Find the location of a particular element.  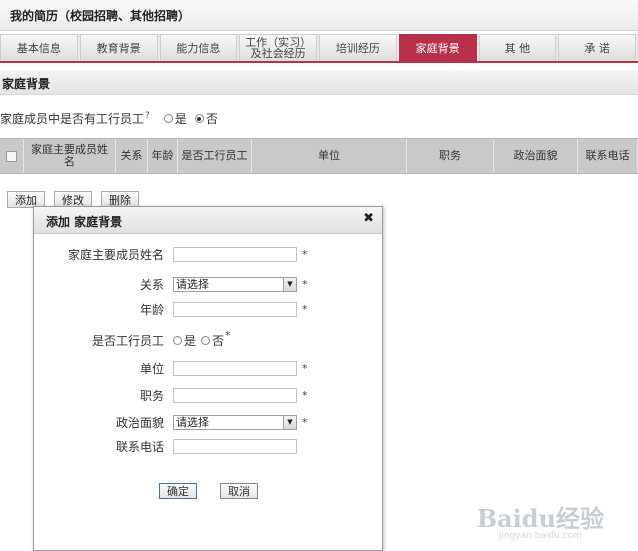

select-all-checkbox is located at coordinates (11, 156).